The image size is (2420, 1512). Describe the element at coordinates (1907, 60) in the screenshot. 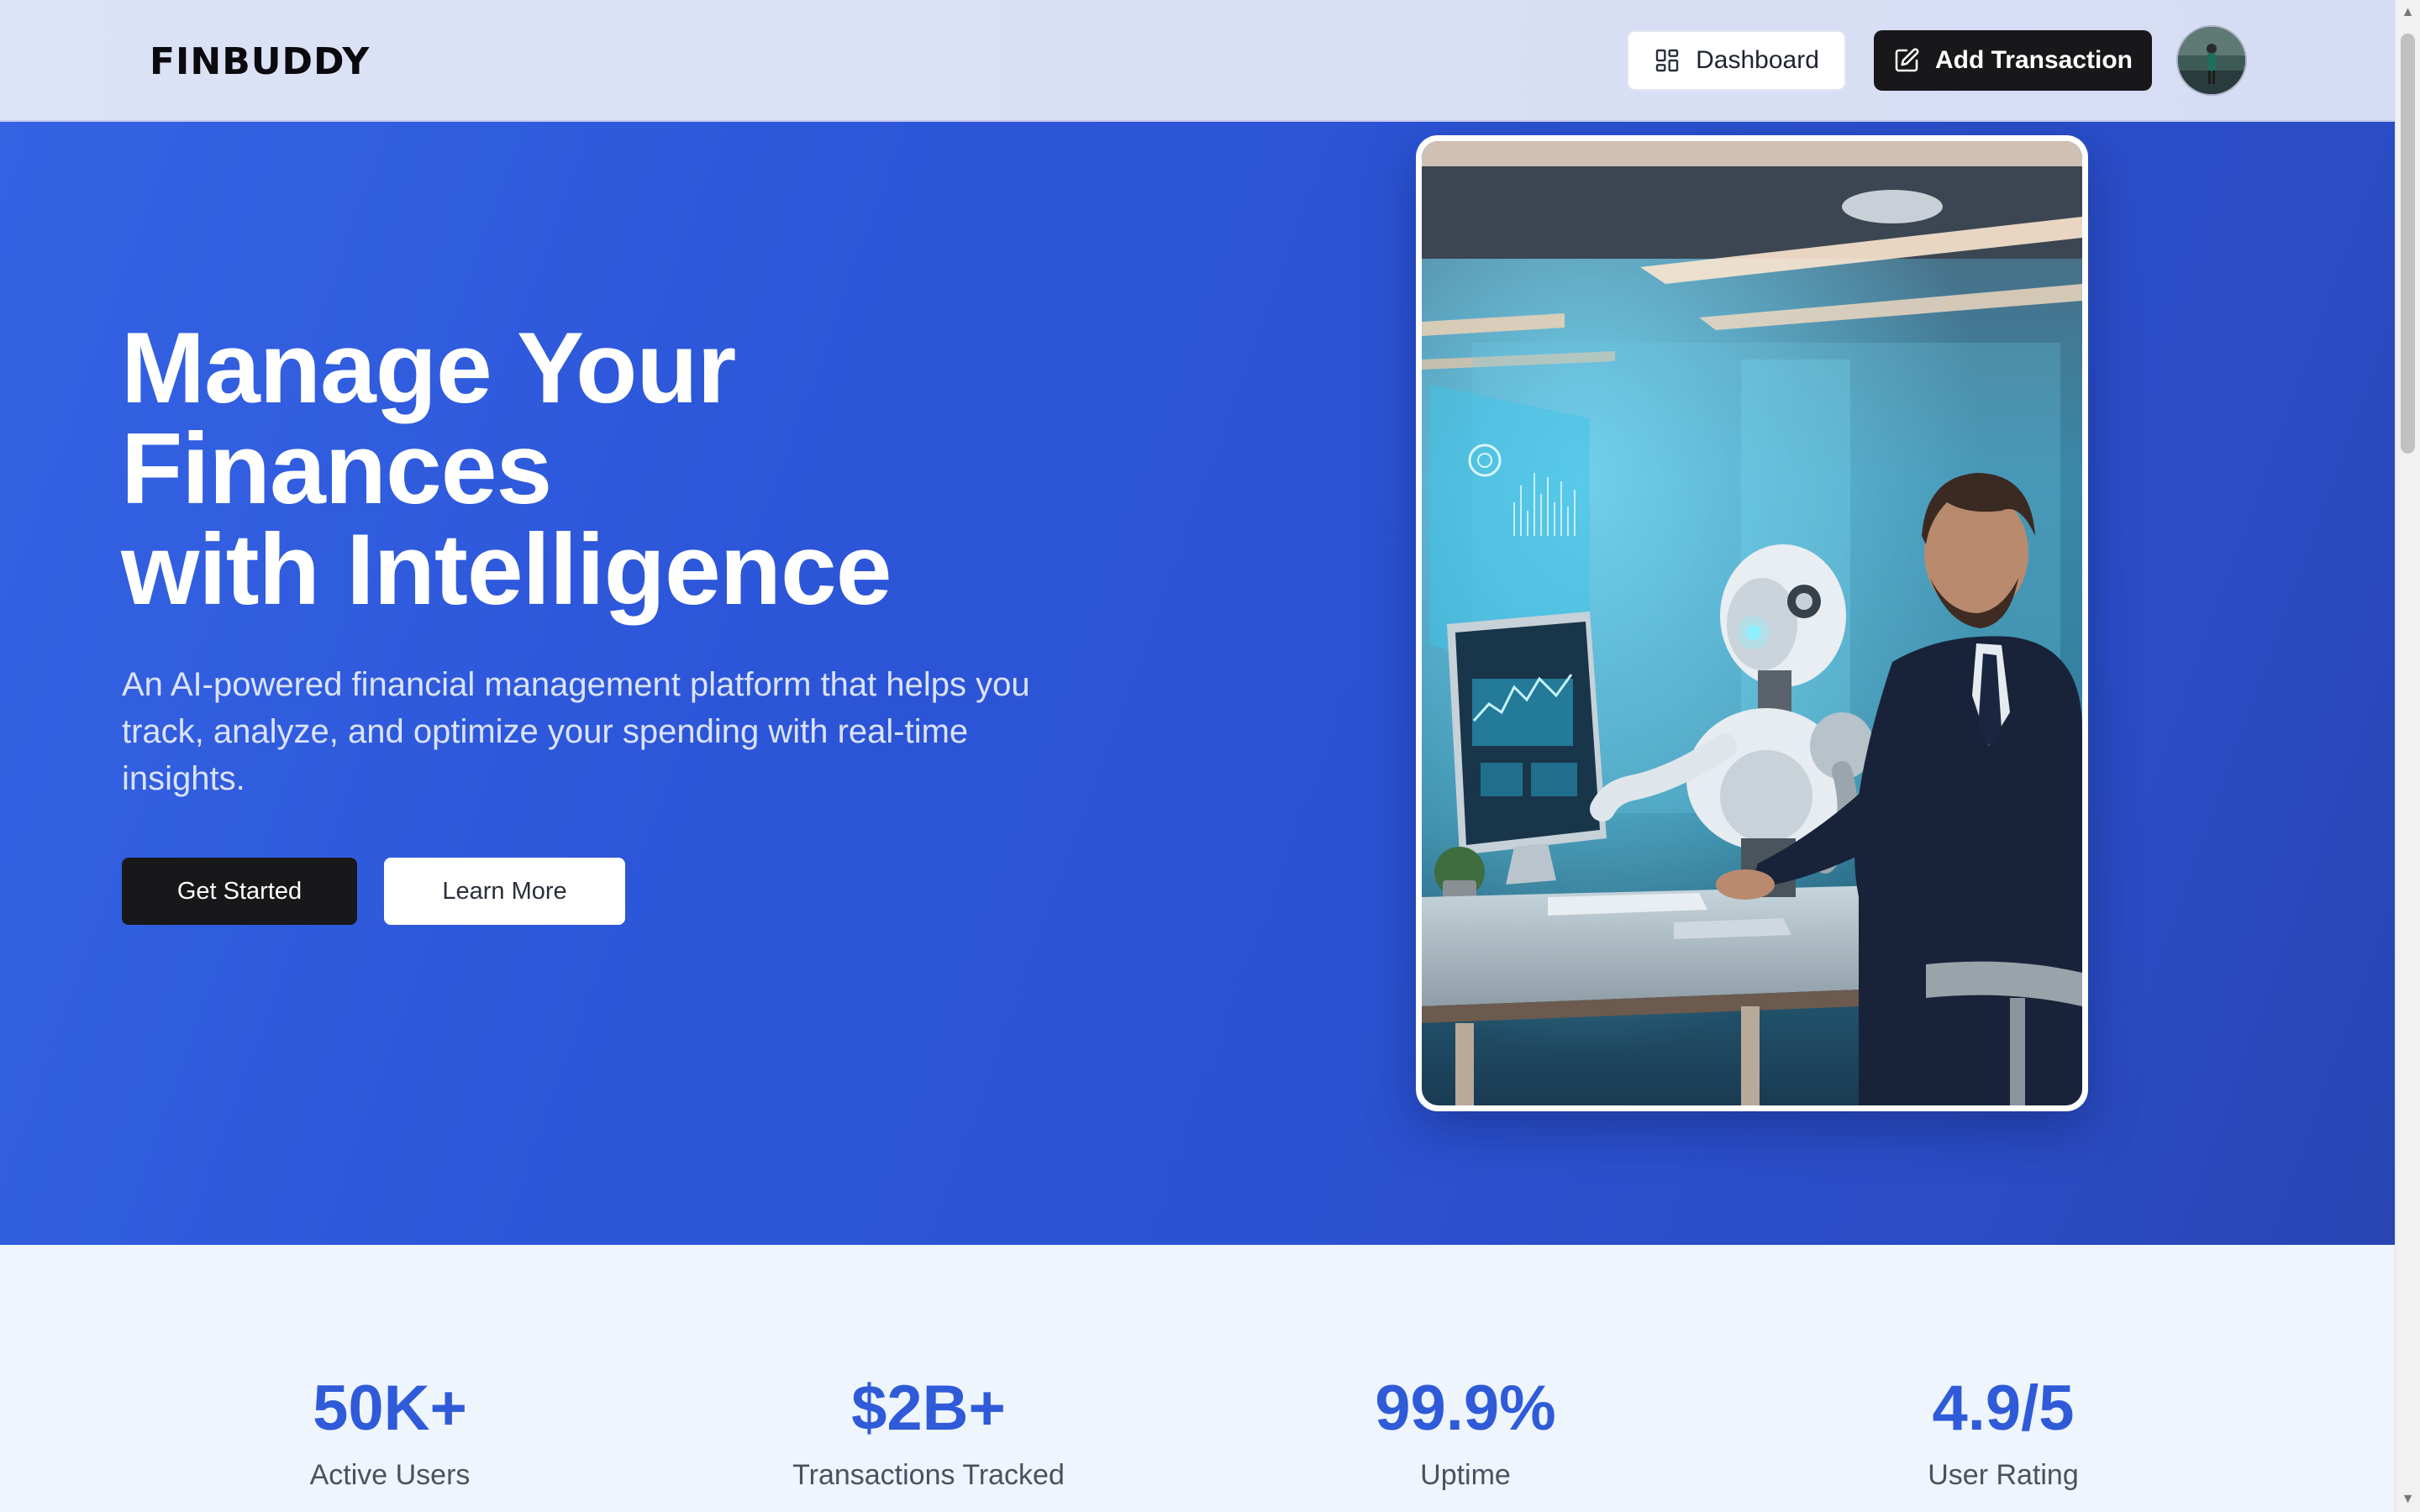

I see `pencil-square-icon` at that location.